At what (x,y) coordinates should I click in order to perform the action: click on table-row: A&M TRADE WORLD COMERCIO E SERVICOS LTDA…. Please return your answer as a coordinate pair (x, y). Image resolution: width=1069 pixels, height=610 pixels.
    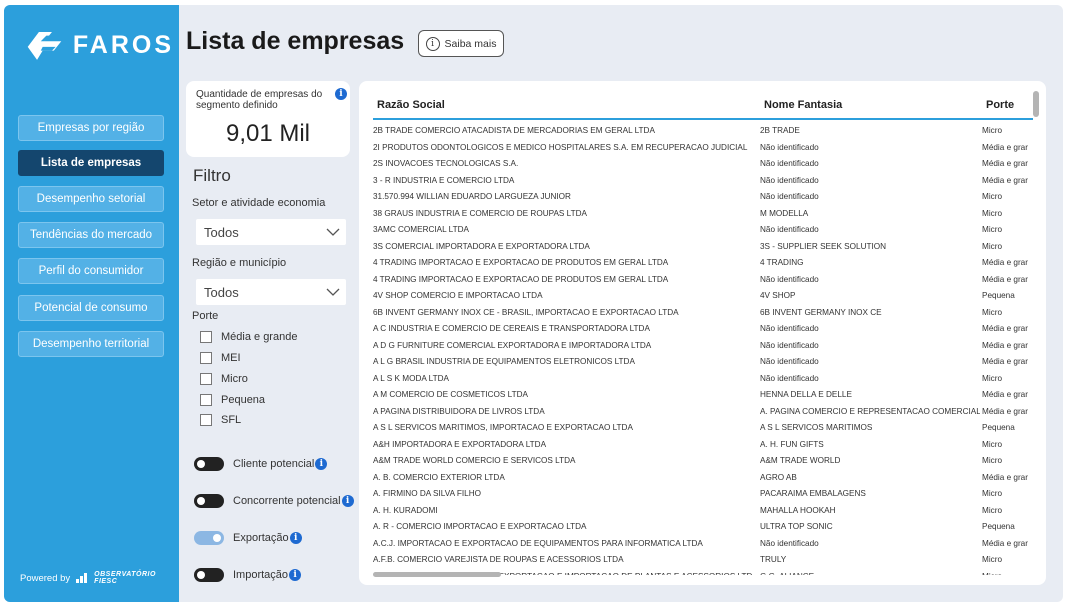
    Looking at the image, I should click on (703, 460).